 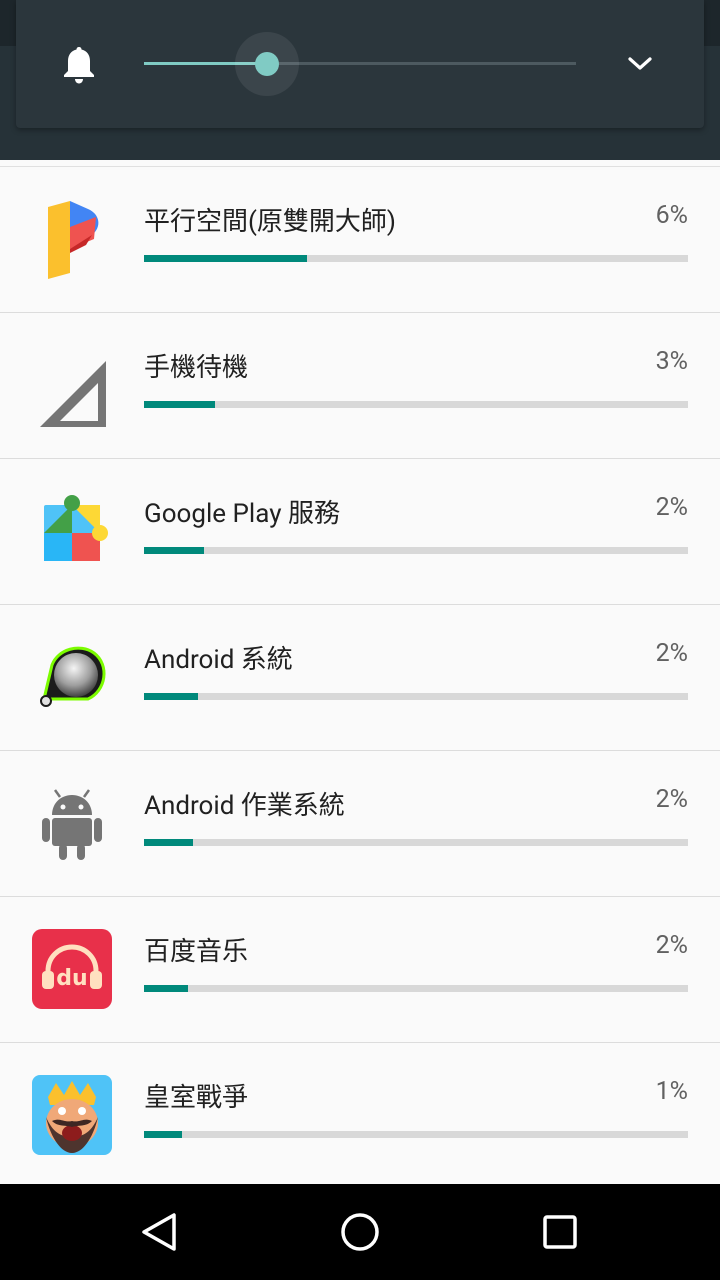 What do you see at coordinates (72, 1115) in the screenshot?
I see `clash-royale-icon` at bounding box center [72, 1115].